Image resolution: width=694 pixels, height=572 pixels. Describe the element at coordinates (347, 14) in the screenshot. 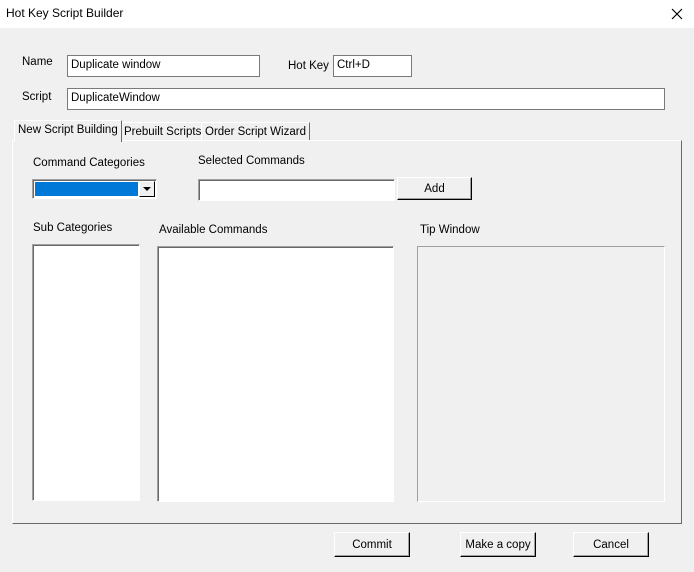

I see `title-bar: Hot Key Script Builder` at that location.